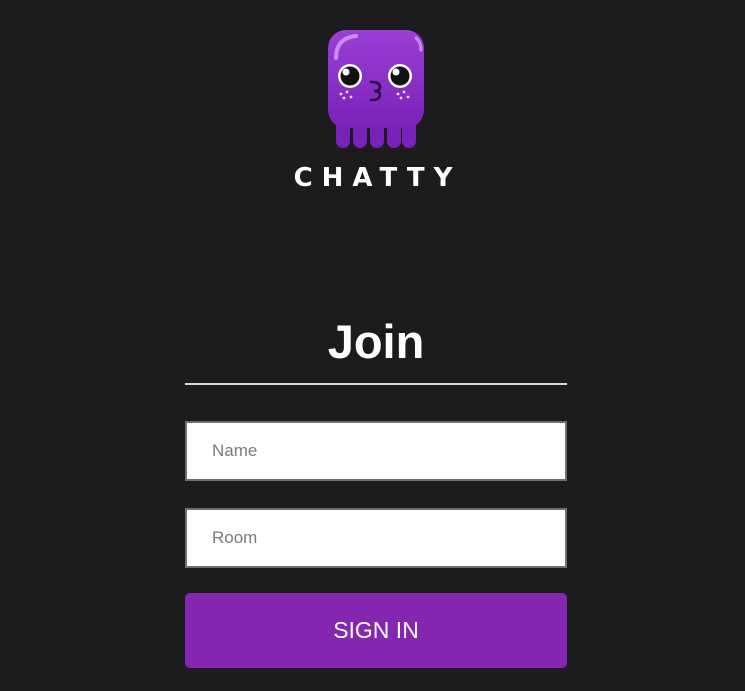 The width and height of the screenshot is (745, 691). What do you see at coordinates (376, 341) in the screenshot?
I see `page-title: Join` at bounding box center [376, 341].